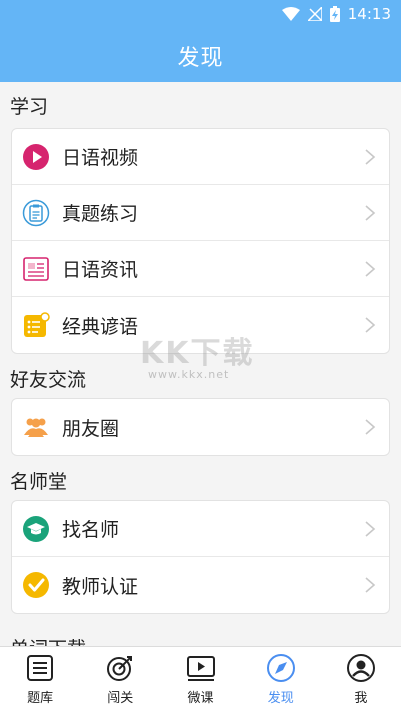 Image resolution: width=401 pixels, height=712 pixels. I want to click on row-japanese-video: 日语视频, so click(200, 157).